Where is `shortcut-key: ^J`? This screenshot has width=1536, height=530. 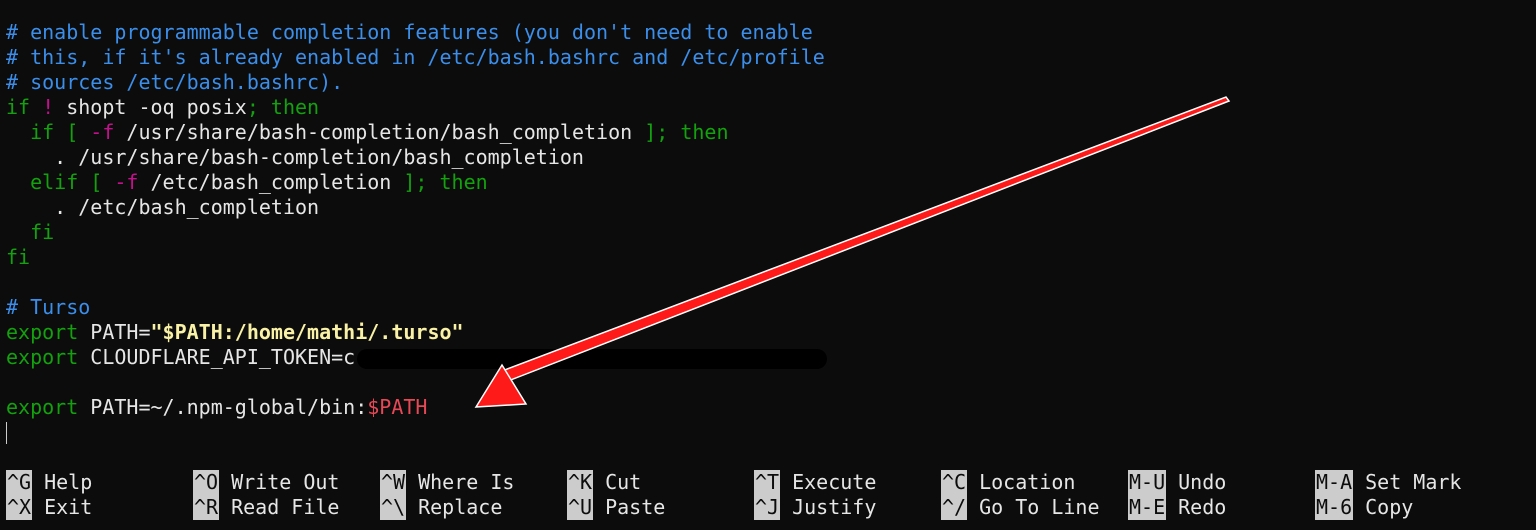 shortcut-key: ^J is located at coordinates (767, 507).